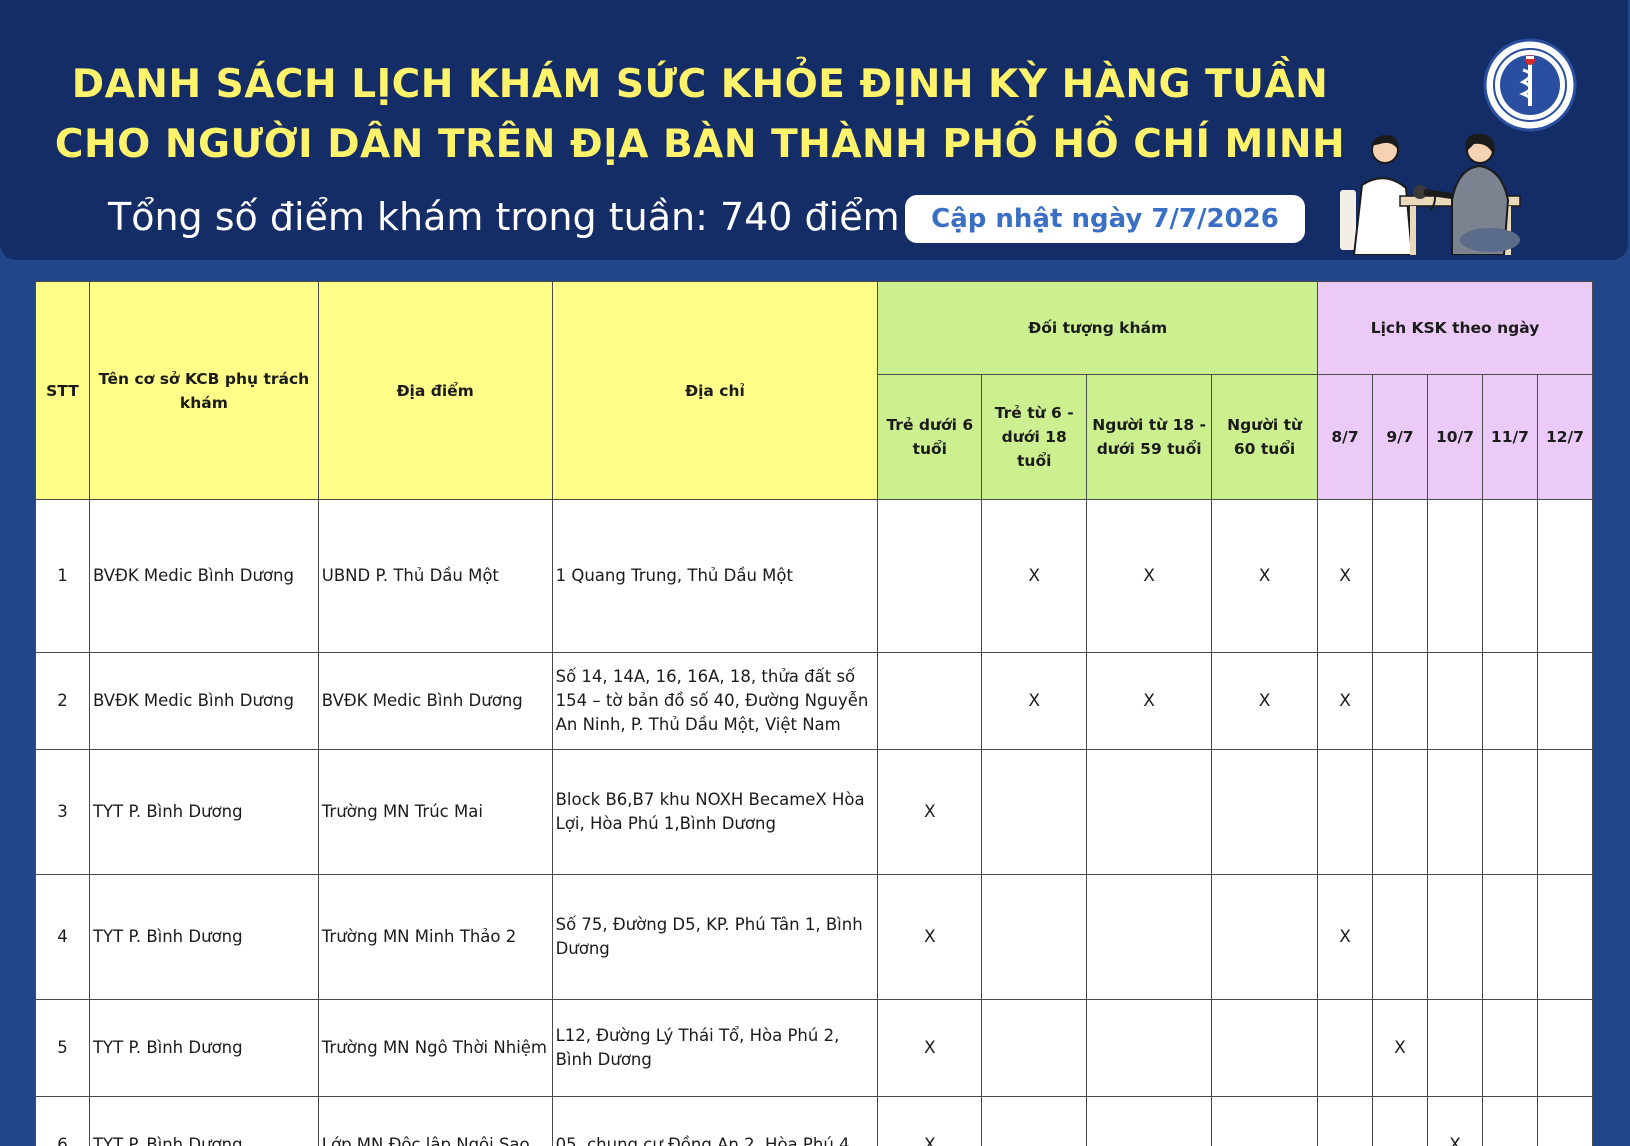 This screenshot has width=1630, height=1146. I want to click on cell-location: Trường MN Trúc Mai, so click(435, 812).